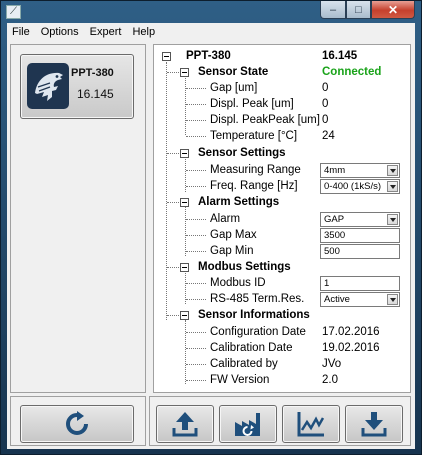  What do you see at coordinates (283, 380) in the screenshot?
I see `tree-leaf-fw-version: FW Version 2.0` at bounding box center [283, 380].